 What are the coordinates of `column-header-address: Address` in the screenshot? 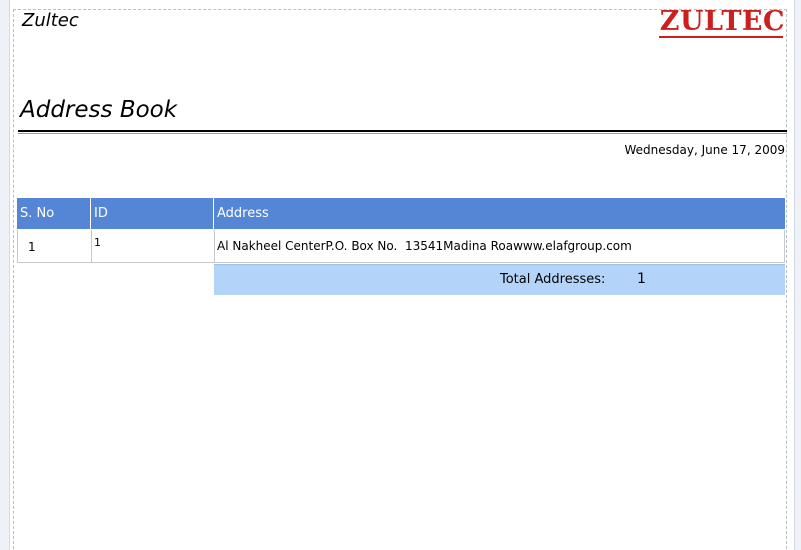 It's located at (499, 213).